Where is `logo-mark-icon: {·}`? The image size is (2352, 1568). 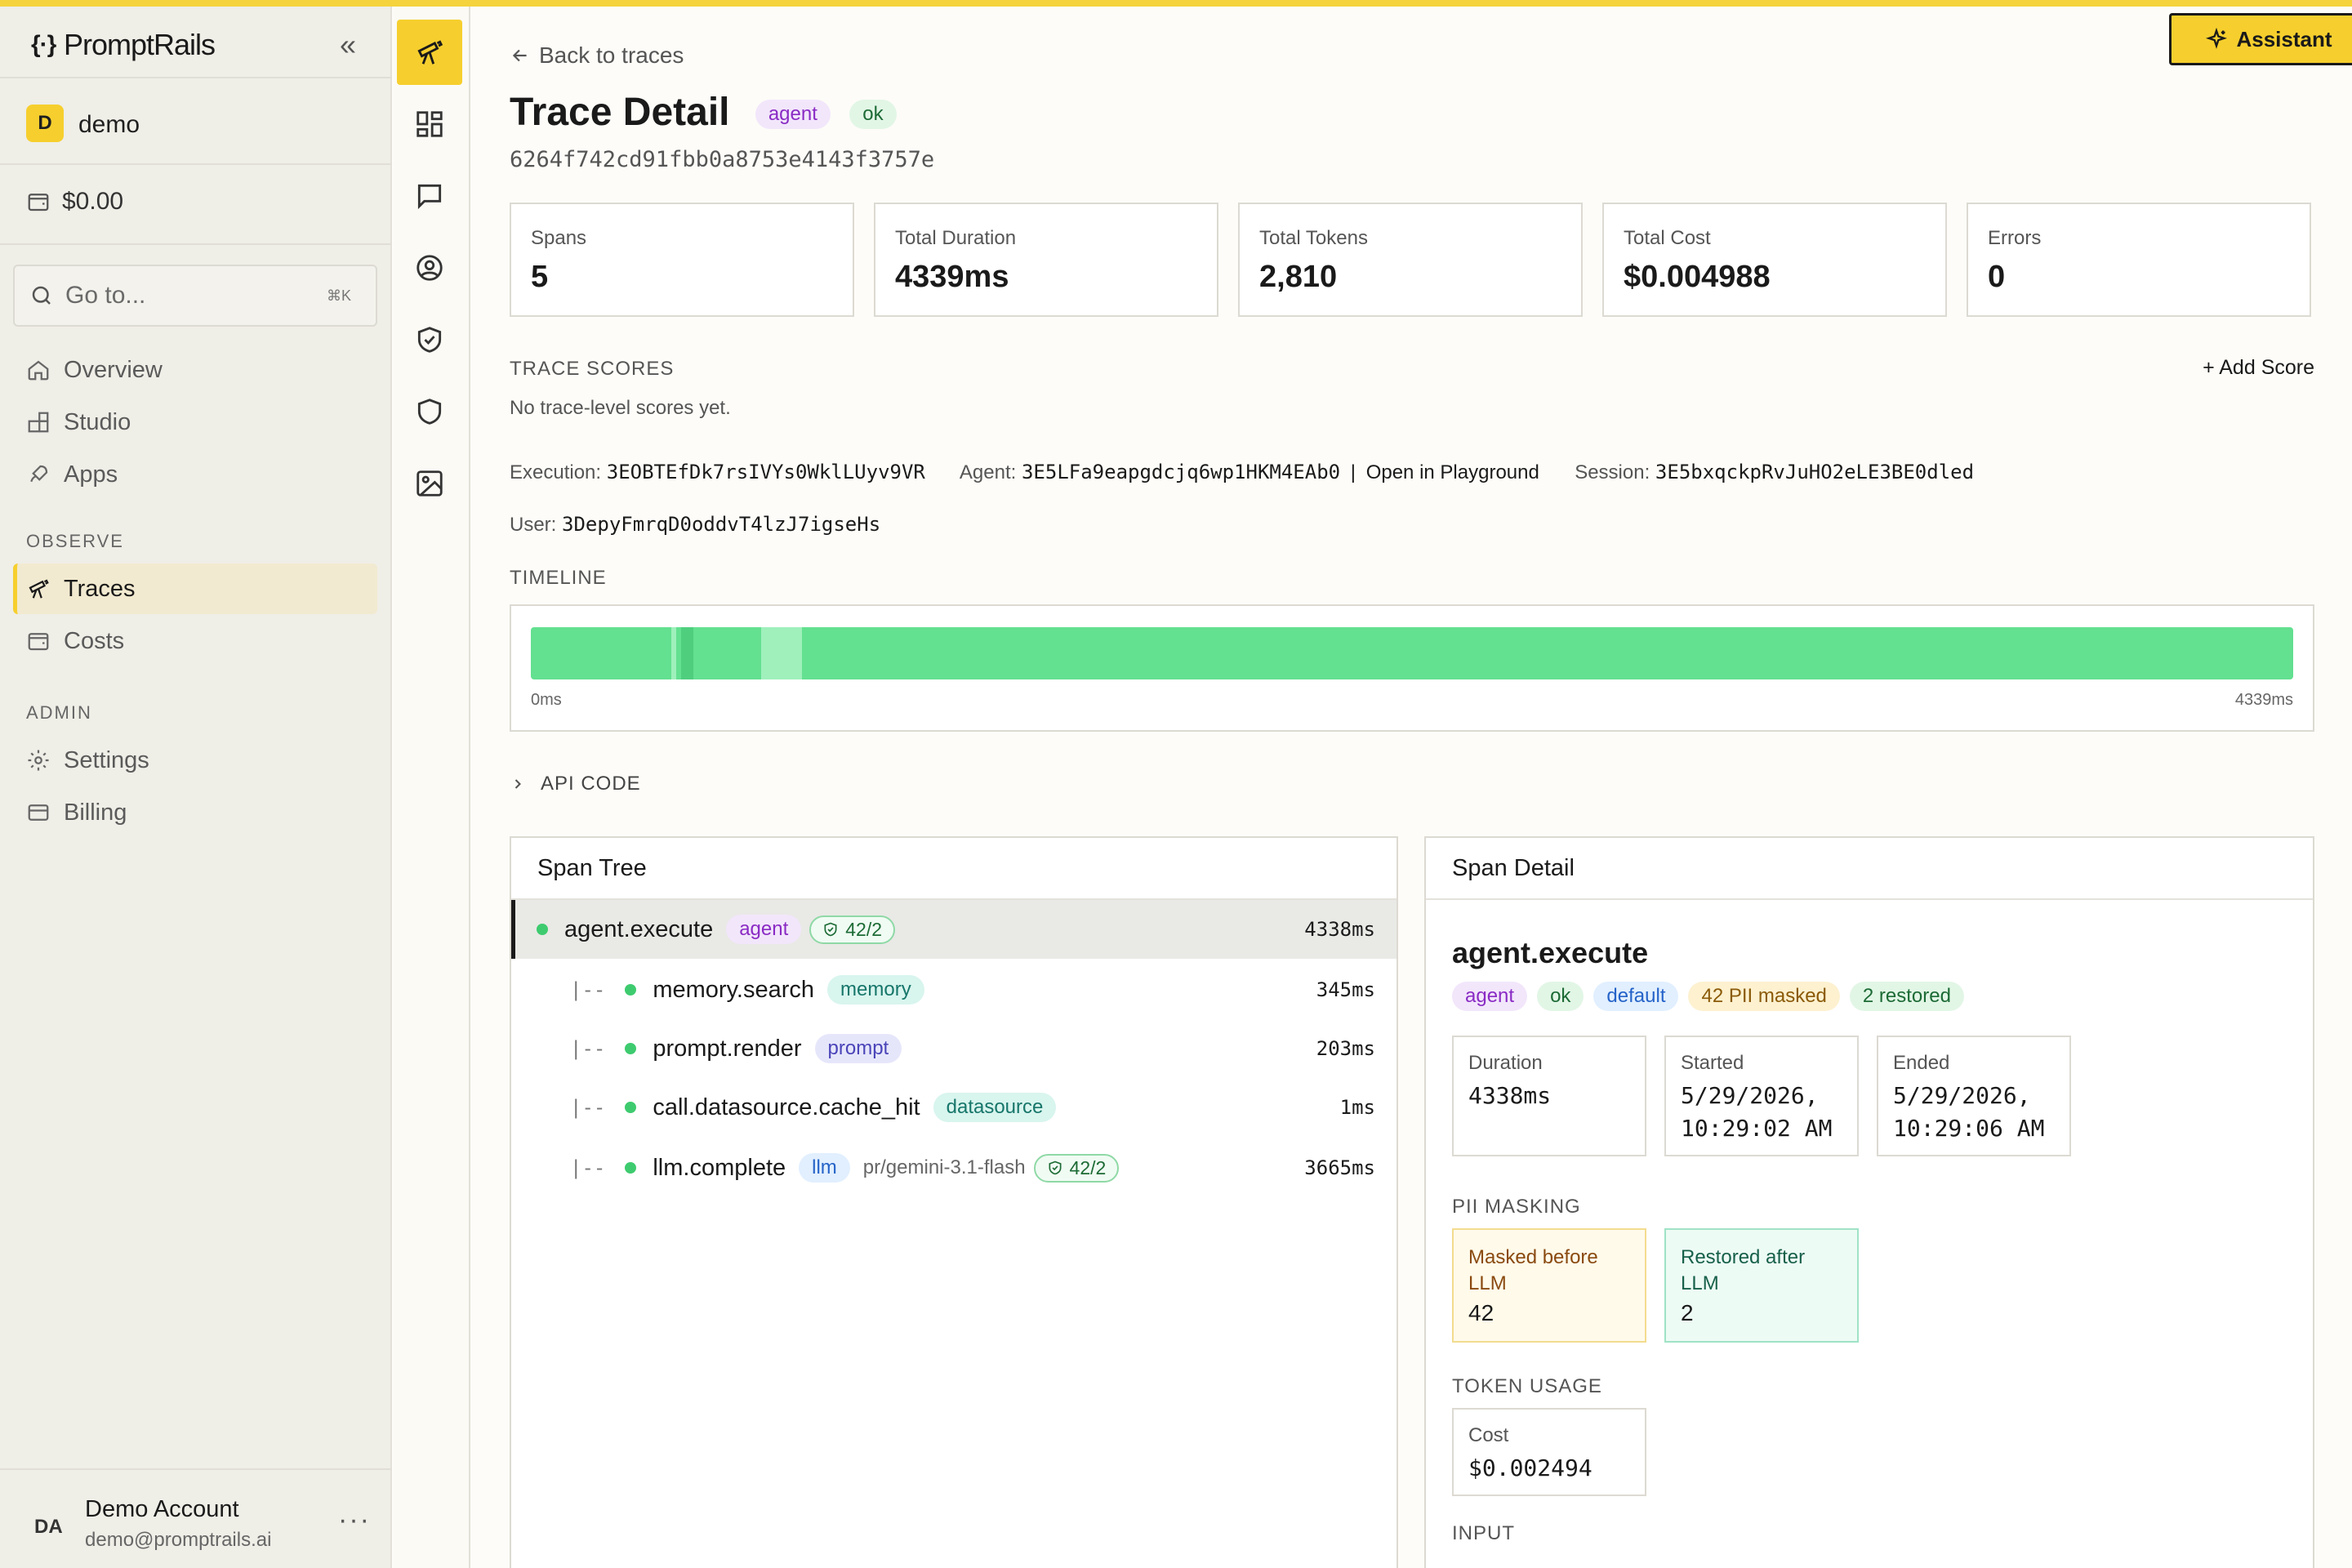 logo-mark-icon: {·} is located at coordinates (43, 44).